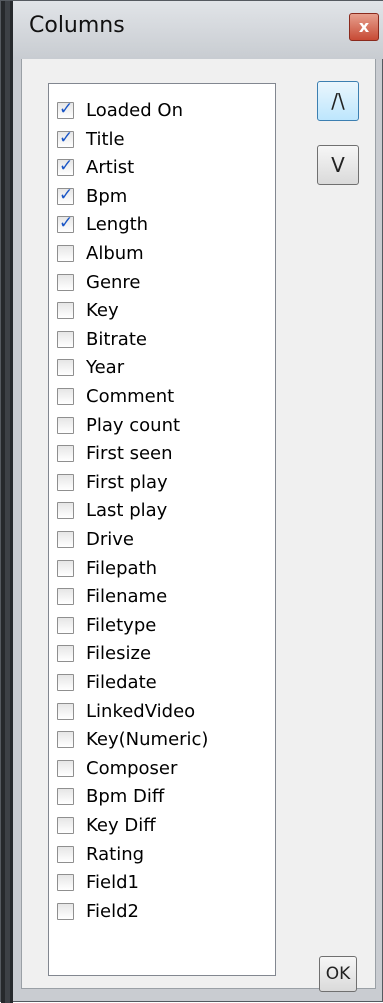  I want to click on column-label: Field2, so click(112, 911).